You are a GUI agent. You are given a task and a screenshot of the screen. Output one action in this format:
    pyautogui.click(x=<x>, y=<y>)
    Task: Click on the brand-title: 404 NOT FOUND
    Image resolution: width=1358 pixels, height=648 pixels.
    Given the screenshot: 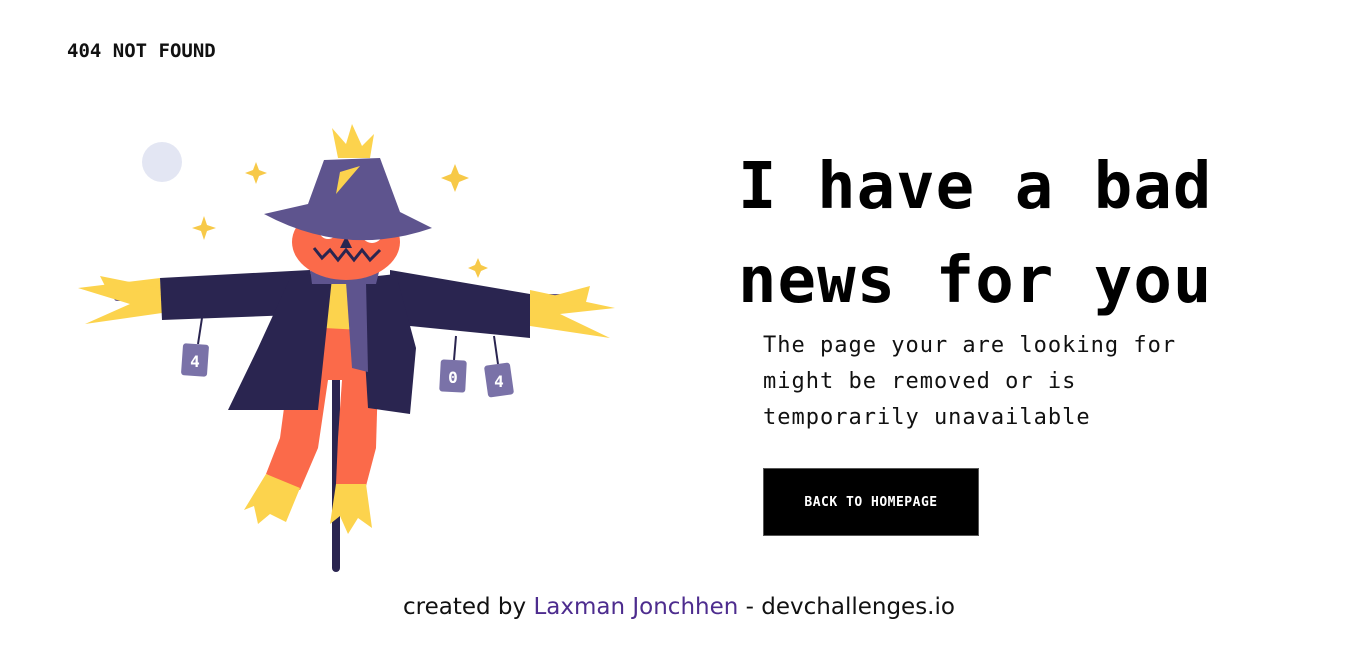 What is the action you would take?
    pyautogui.click(x=141, y=51)
    